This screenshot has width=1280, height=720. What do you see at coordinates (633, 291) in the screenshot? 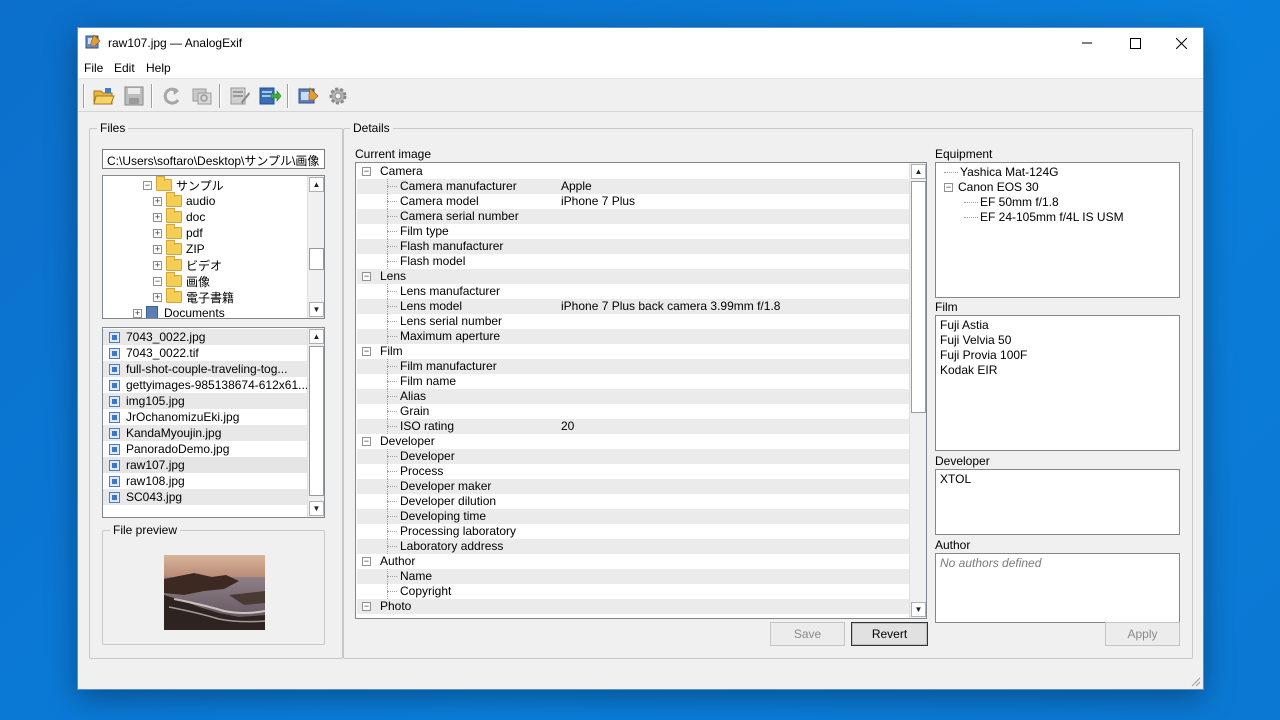
I see `metadata-field: Lens manufacturer` at bounding box center [633, 291].